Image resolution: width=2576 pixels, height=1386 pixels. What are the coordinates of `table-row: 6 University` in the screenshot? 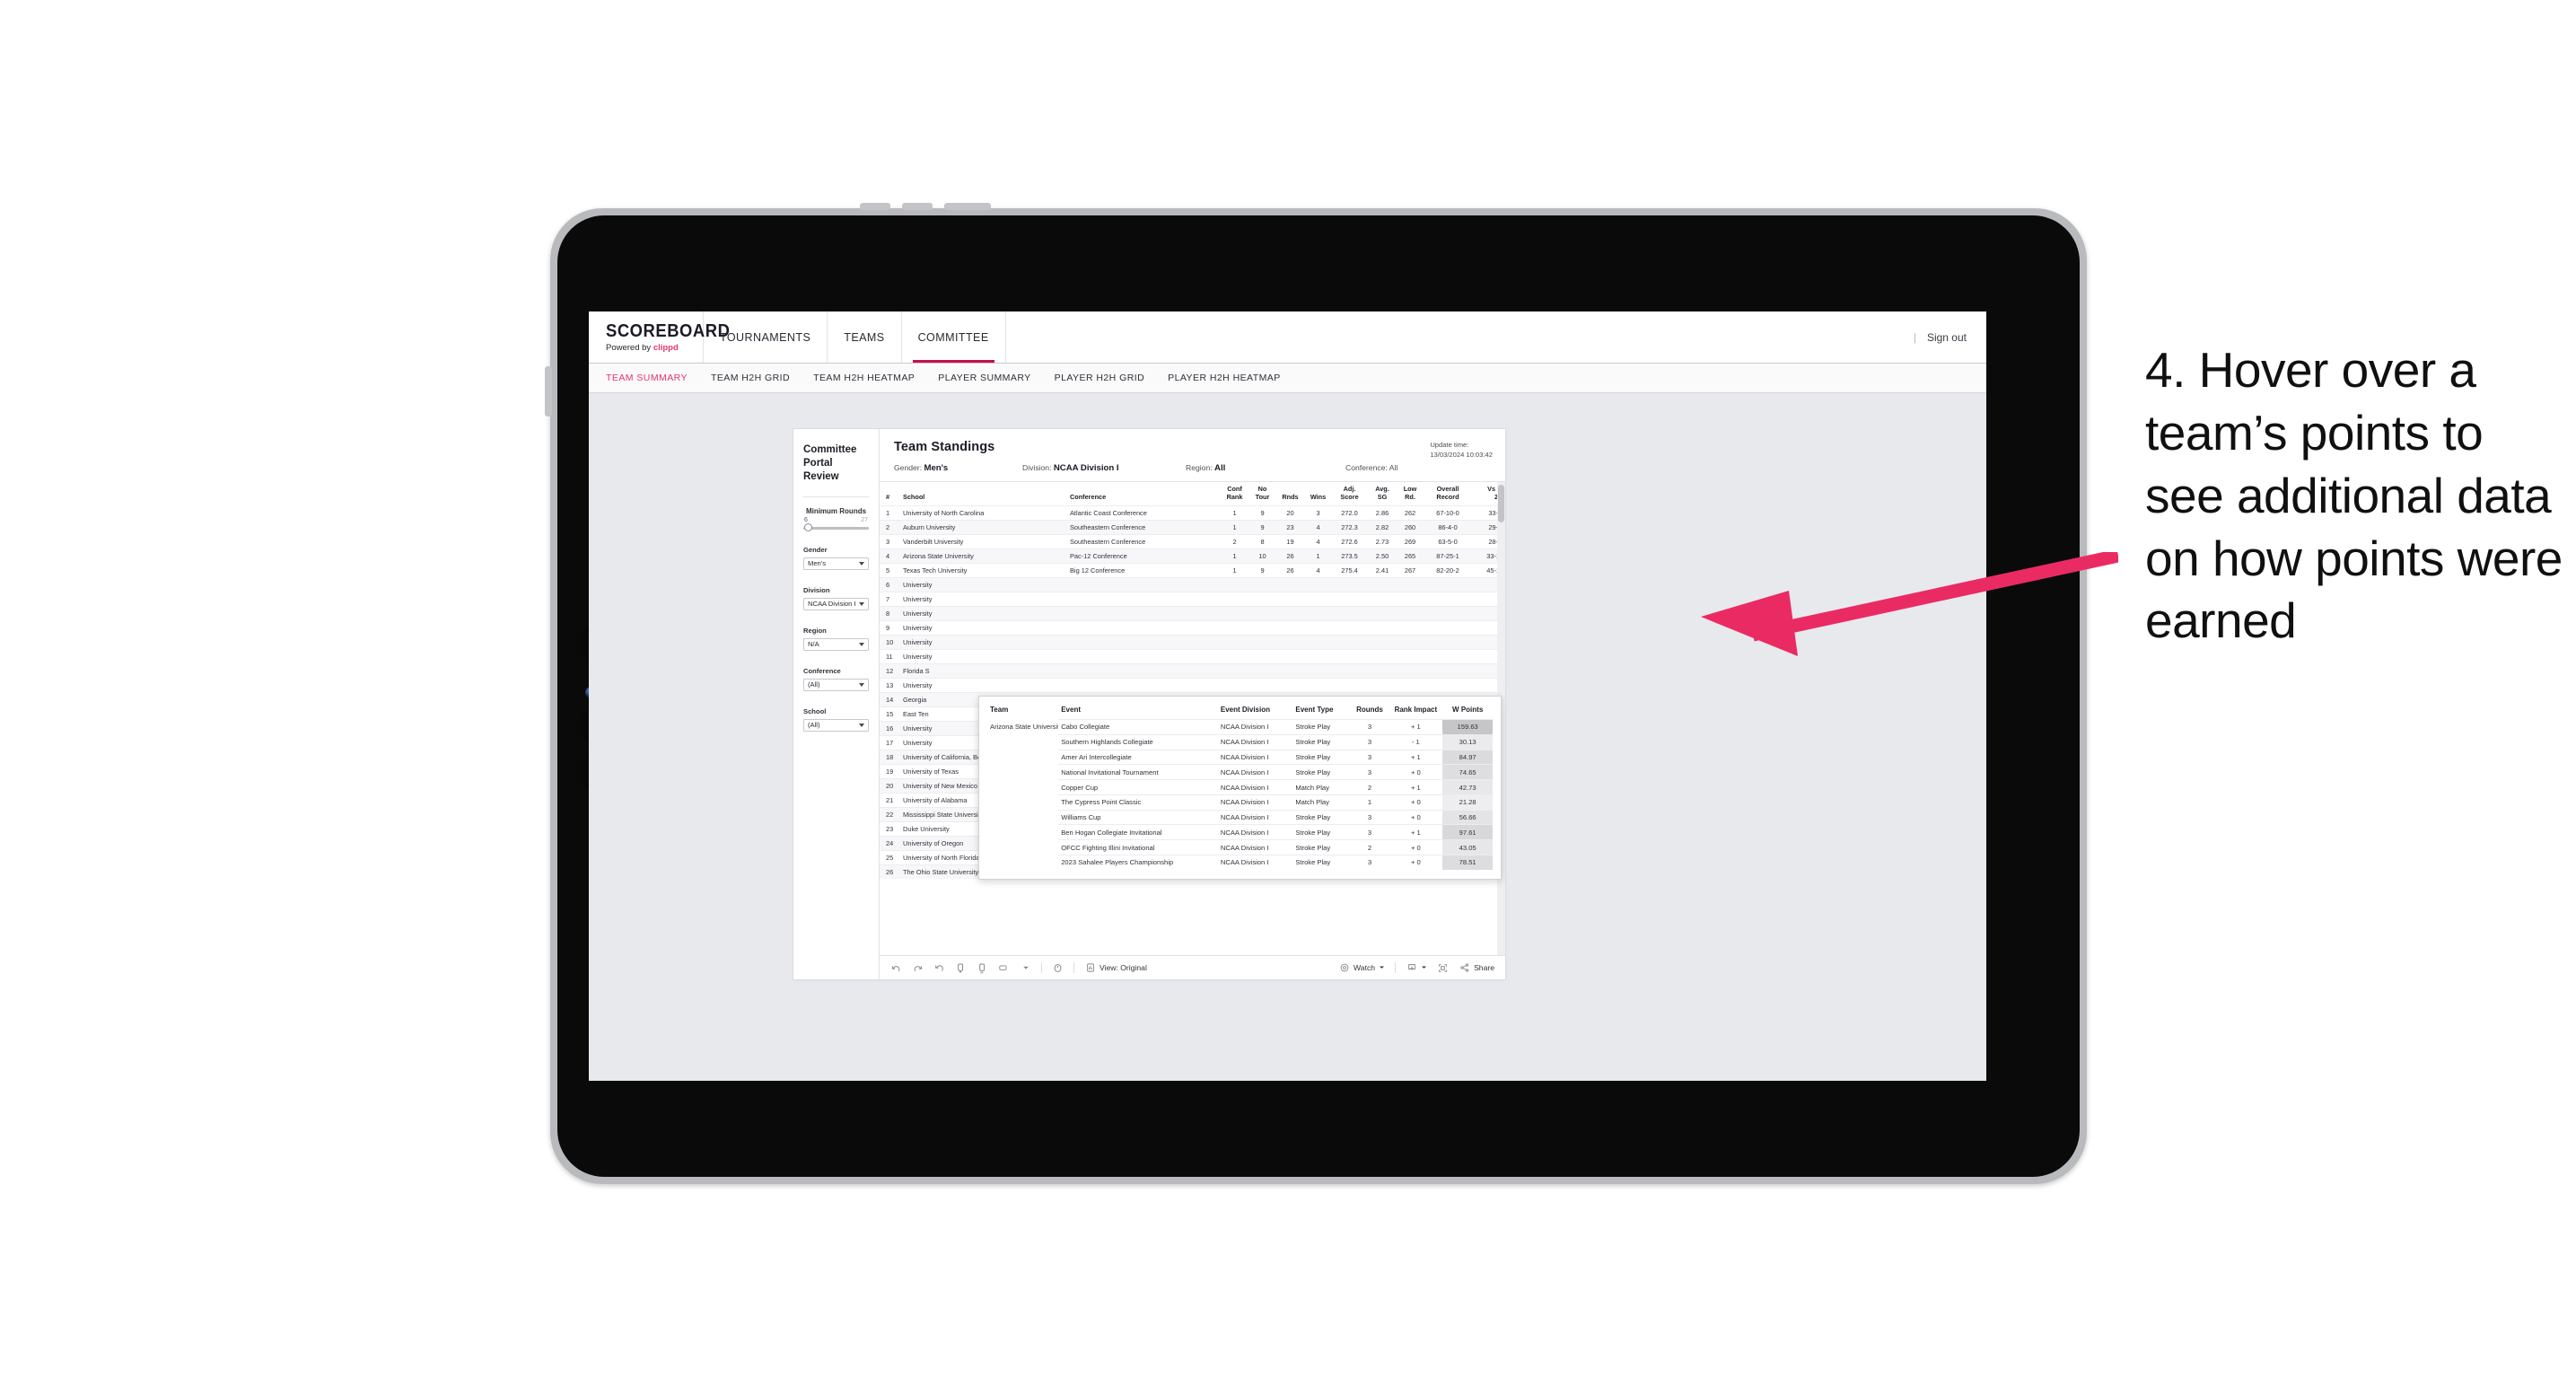 It's located at (1192, 584).